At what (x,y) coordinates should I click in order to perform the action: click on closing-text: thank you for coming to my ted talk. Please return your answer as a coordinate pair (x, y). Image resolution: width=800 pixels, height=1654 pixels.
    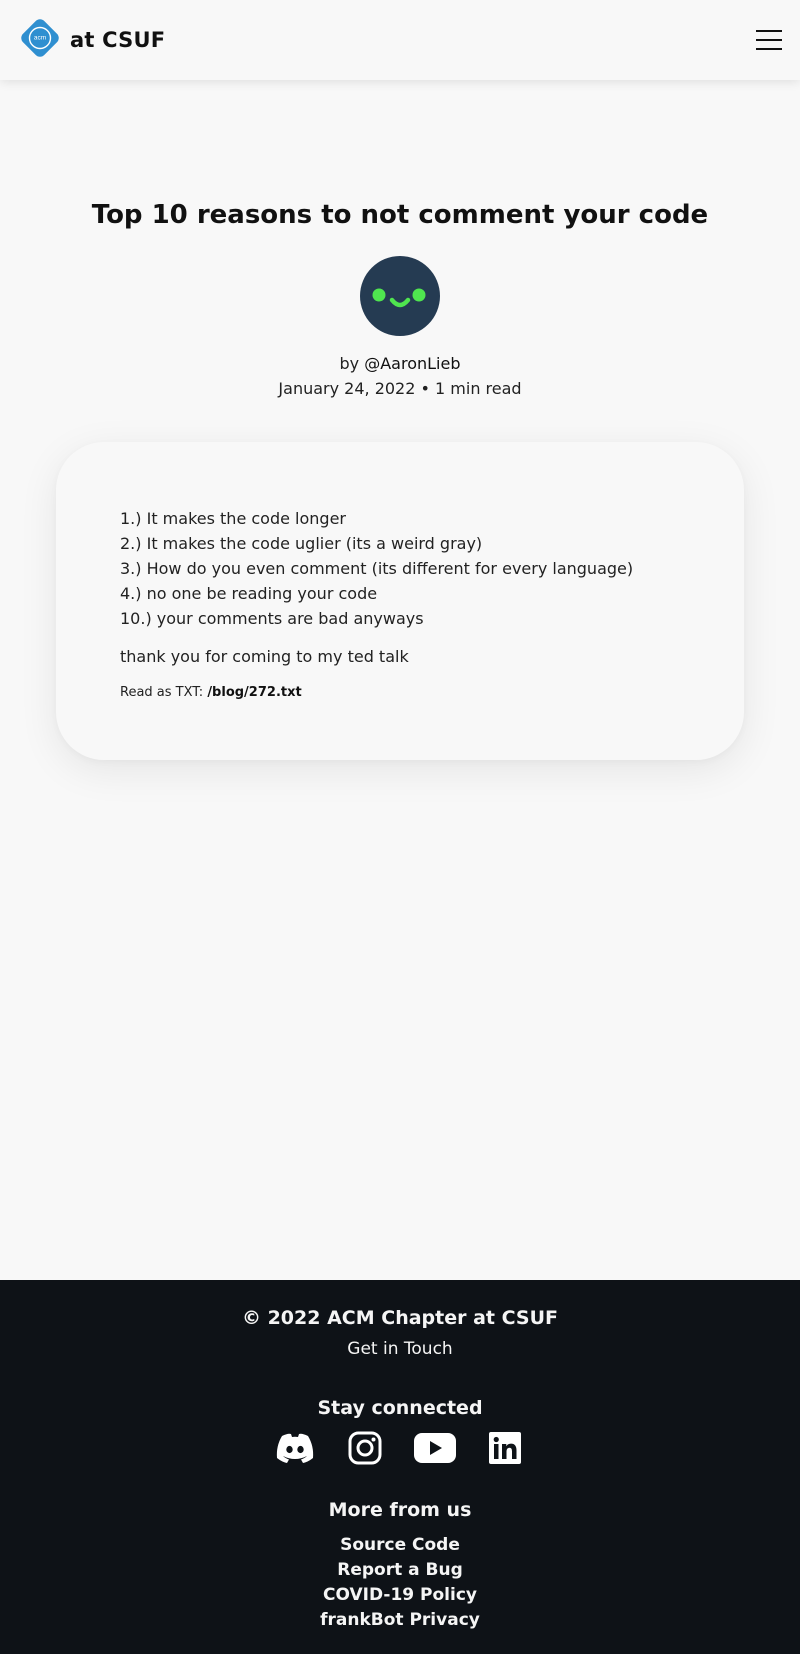
    Looking at the image, I should click on (264, 656).